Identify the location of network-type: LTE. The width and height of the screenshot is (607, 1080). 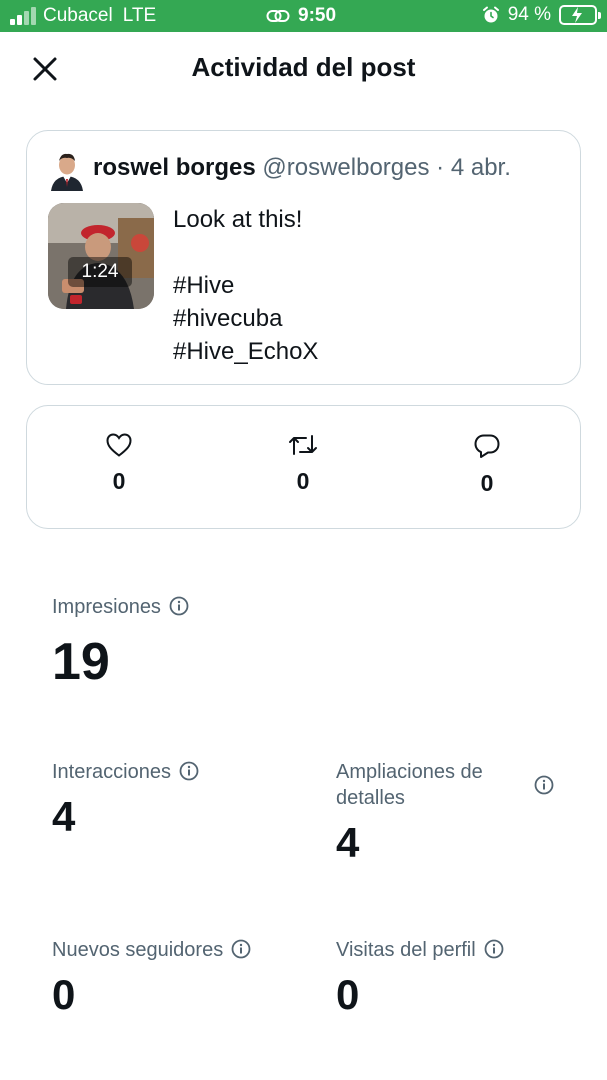
(139, 15).